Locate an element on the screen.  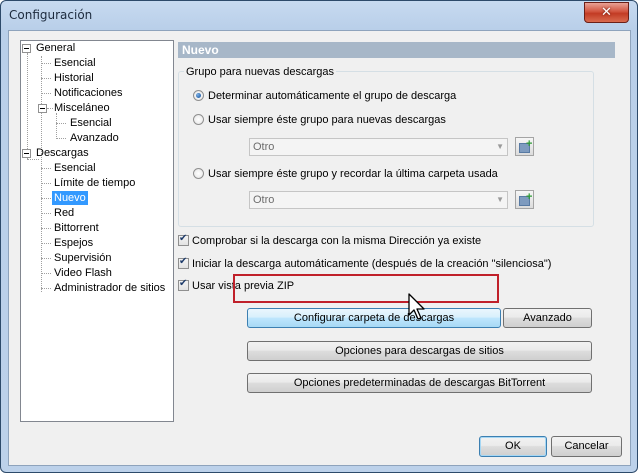
tree-item-misc-esencial: Esencial is located at coordinates (91, 123).